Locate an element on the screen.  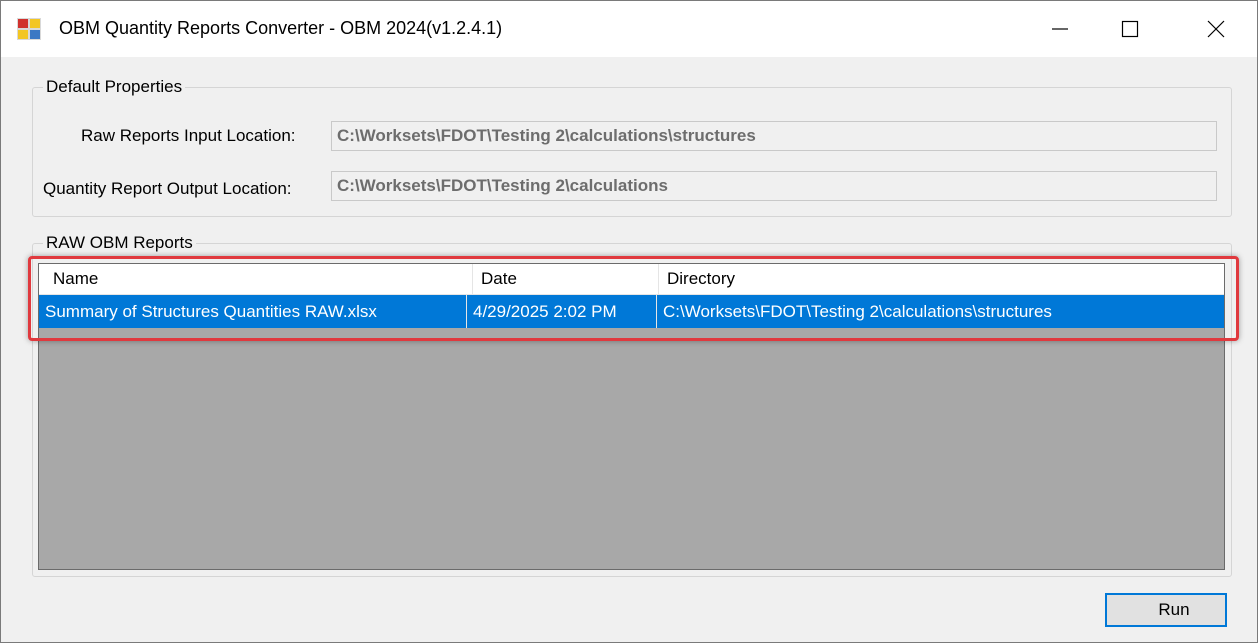
minimize-button is located at coordinates (1060, 29).